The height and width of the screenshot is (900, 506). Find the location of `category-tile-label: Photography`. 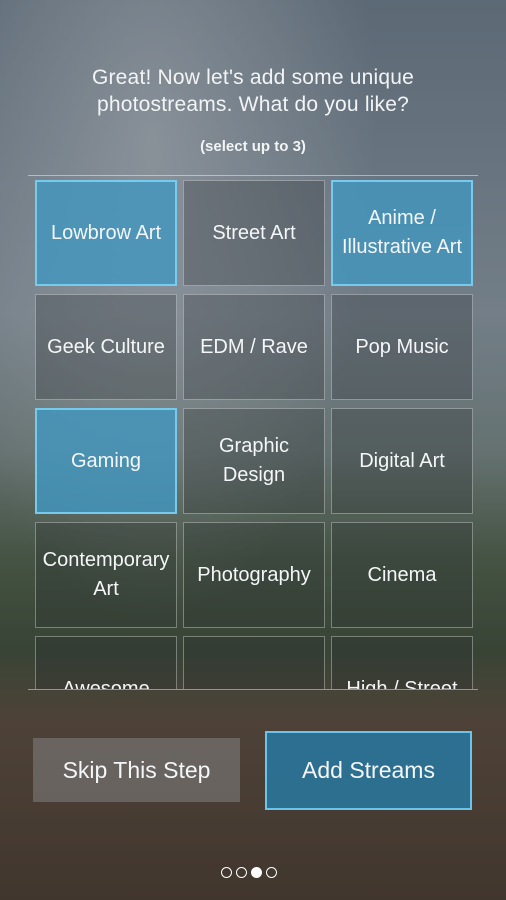

category-tile-label: Photography is located at coordinates (254, 574).